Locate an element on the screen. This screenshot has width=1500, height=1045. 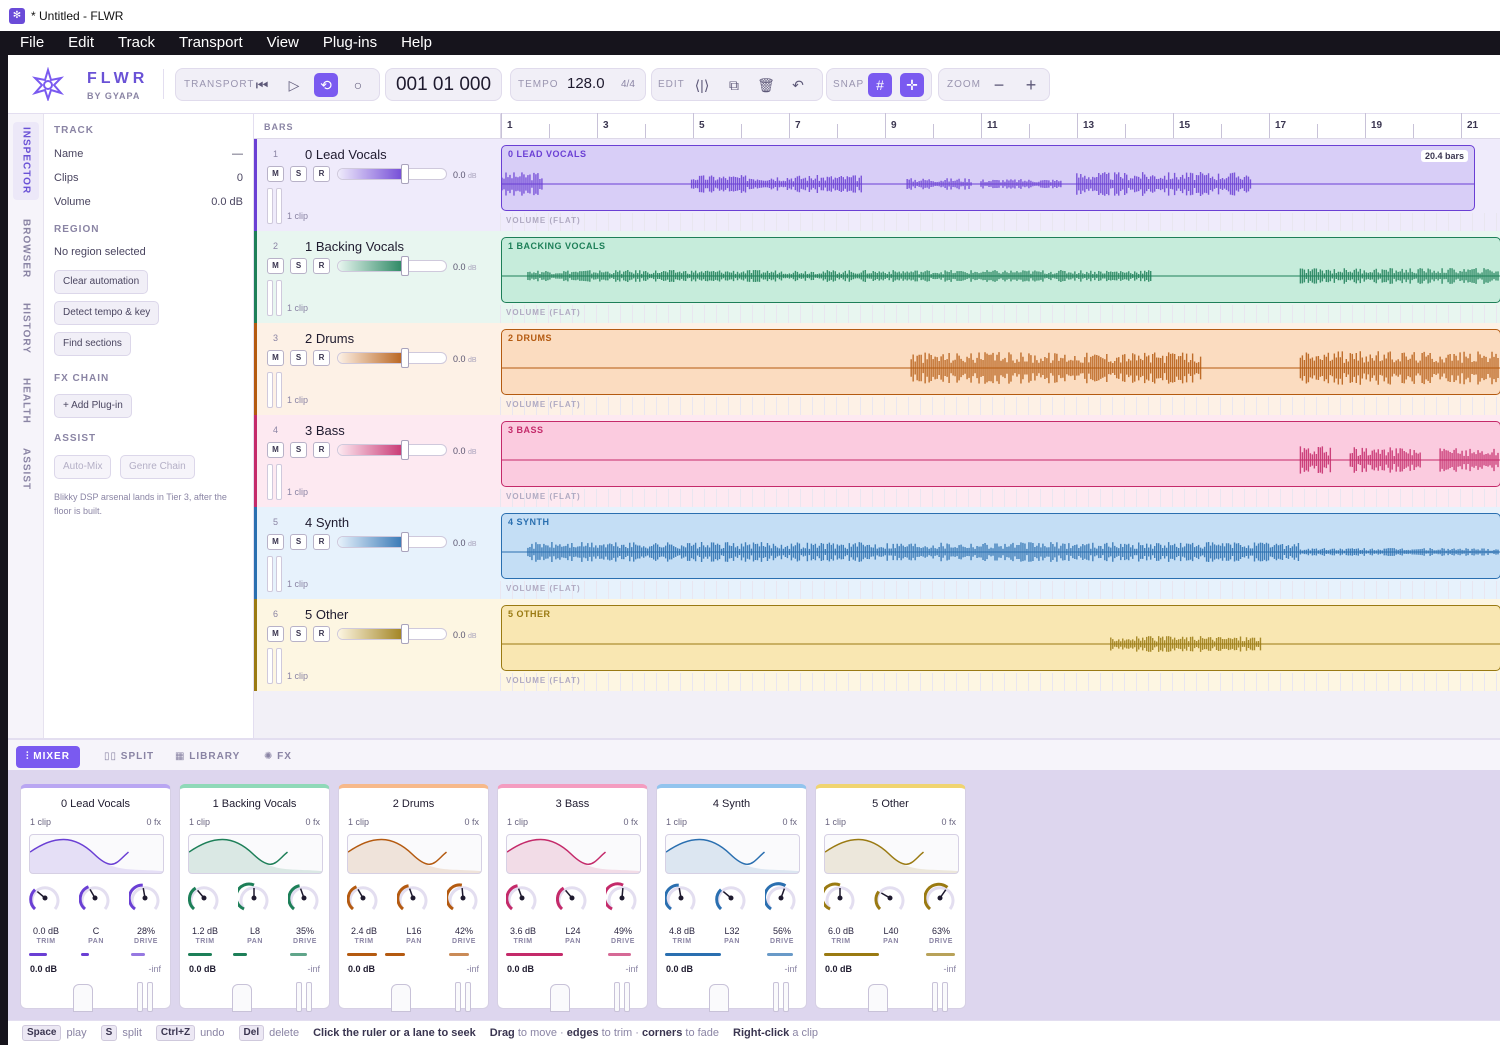
loop-icon: ⟲ is located at coordinates (326, 85).